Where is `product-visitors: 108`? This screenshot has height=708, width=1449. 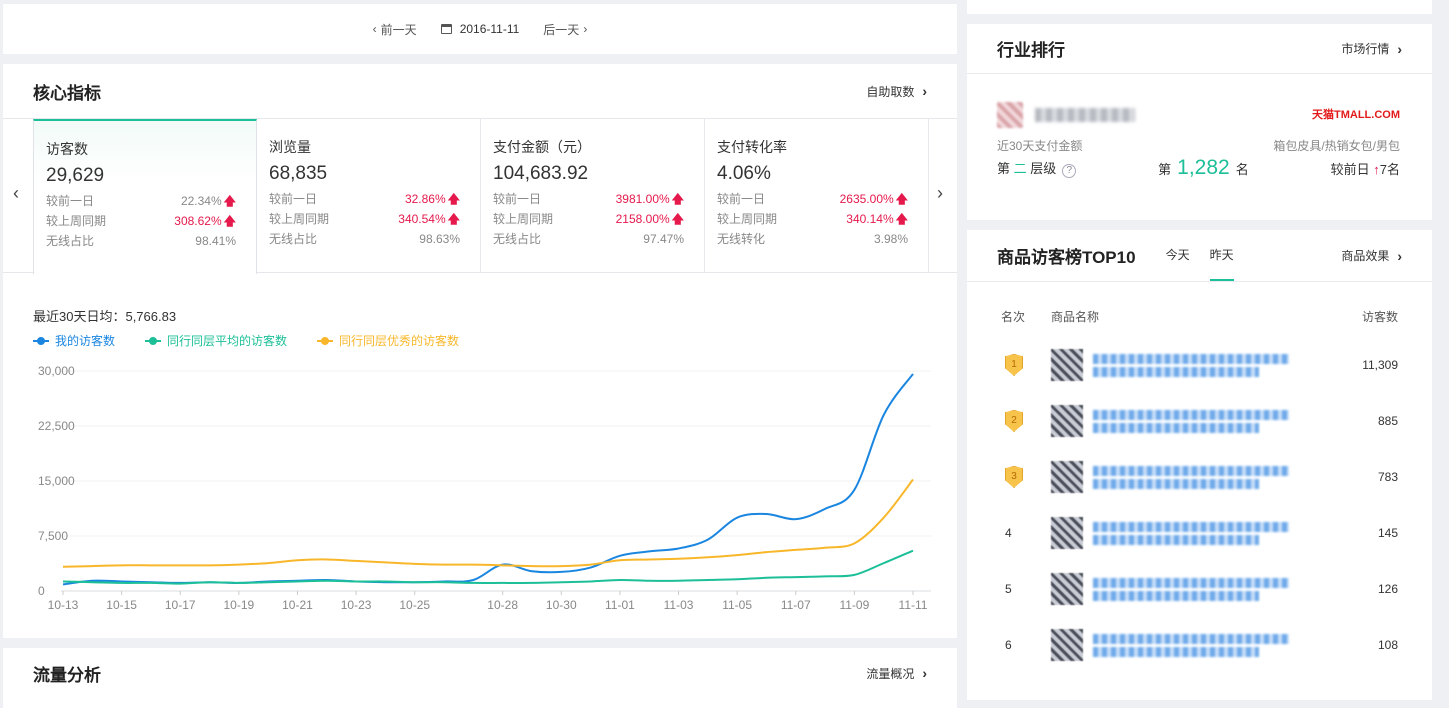
product-visitors: 108 is located at coordinates (1387, 645).